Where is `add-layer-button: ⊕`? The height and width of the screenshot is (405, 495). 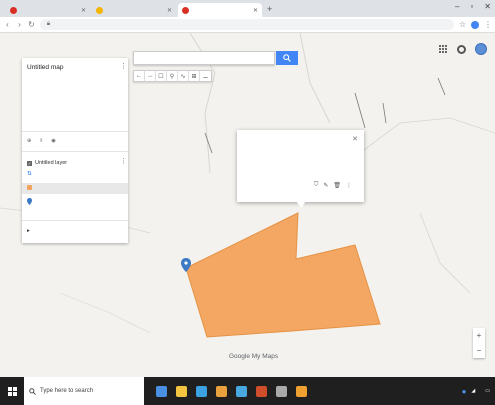 add-layer-button: ⊕ is located at coordinates (30, 141).